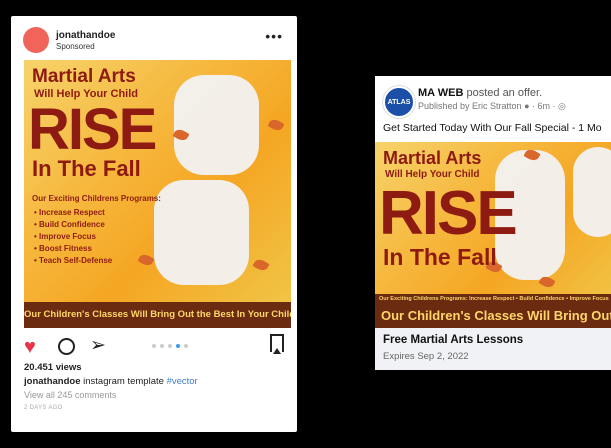 This screenshot has width=611, height=448. What do you see at coordinates (182, 381) in the screenshot?
I see `caption-hashtag: #vector` at bounding box center [182, 381].